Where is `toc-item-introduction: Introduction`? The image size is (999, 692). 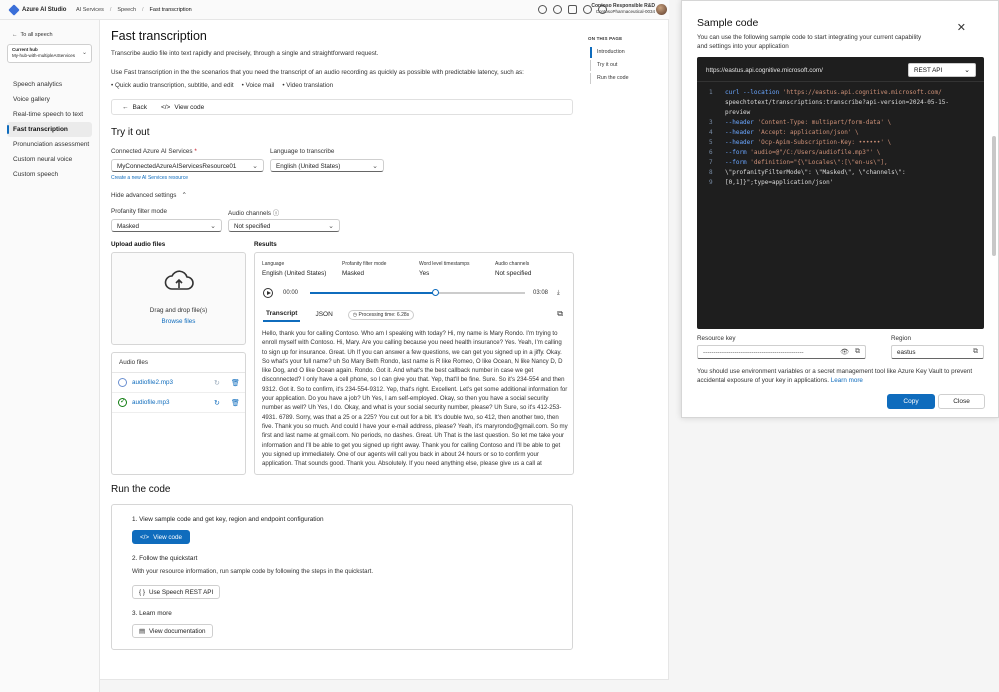
toc-item-introduction: Introduction is located at coordinates (626, 52).